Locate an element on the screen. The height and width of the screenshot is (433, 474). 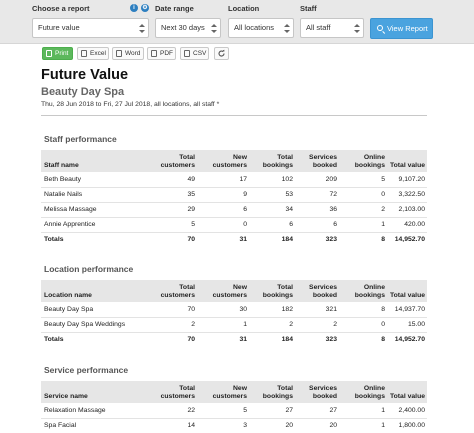
table-cell: 27 is located at coordinates (317, 411).